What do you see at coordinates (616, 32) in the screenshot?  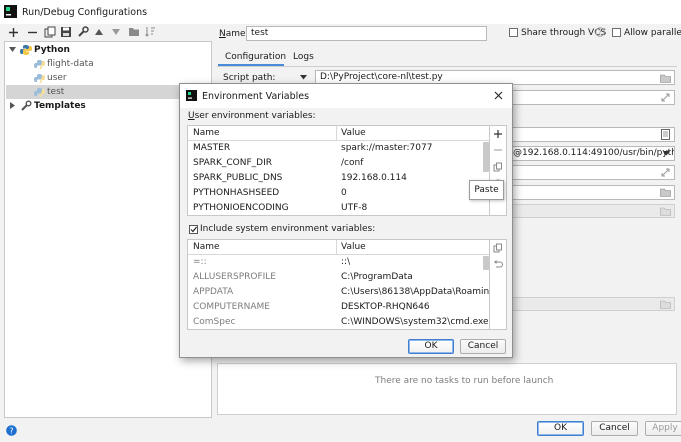 I see `allow-parallel-checkbox` at bounding box center [616, 32].